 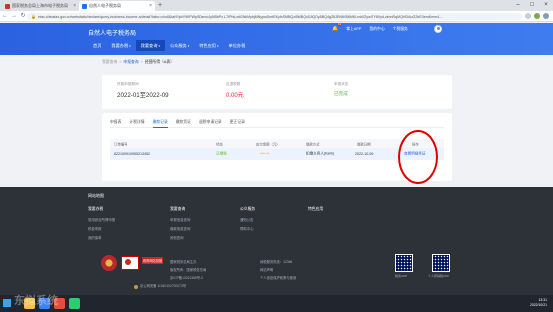 What do you see at coordinates (74, 303) in the screenshot?
I see `wechat-icon` at bounding box center [74, 303].